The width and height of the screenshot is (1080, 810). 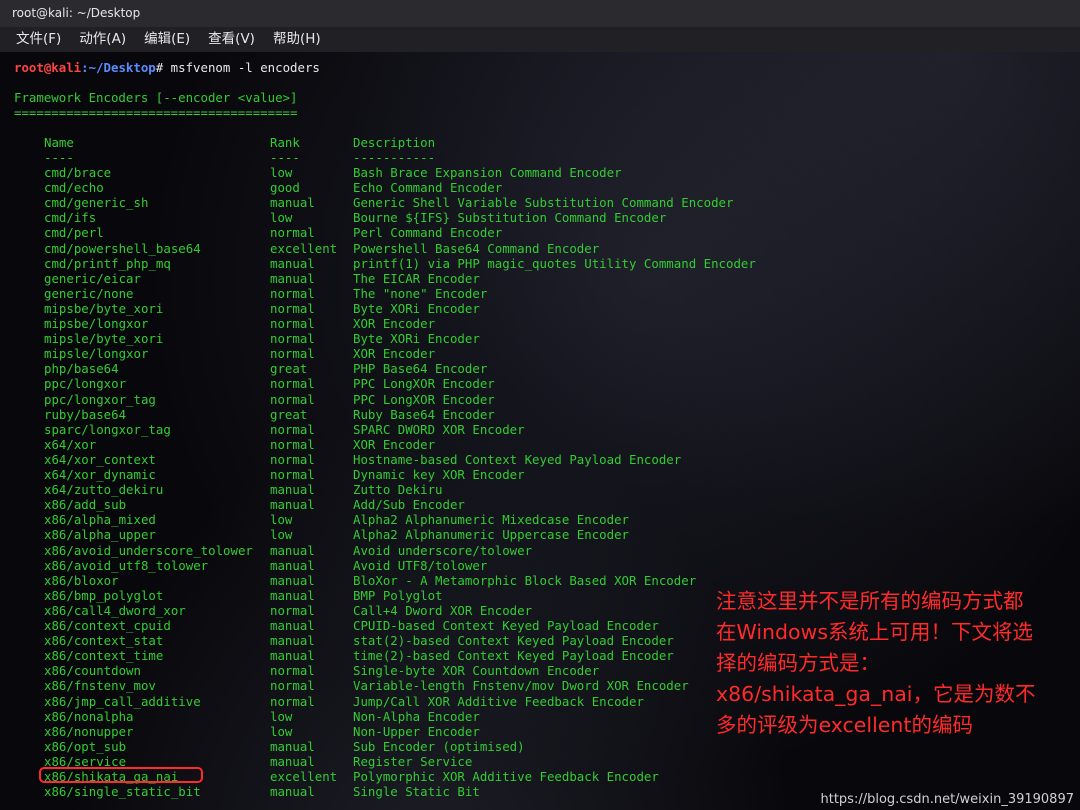 What do you see at coordinates (476, 248) in the screenshot?
I see `encoder-description: Powershell Base64 Command Encoder` at bounding box center [476, 248].